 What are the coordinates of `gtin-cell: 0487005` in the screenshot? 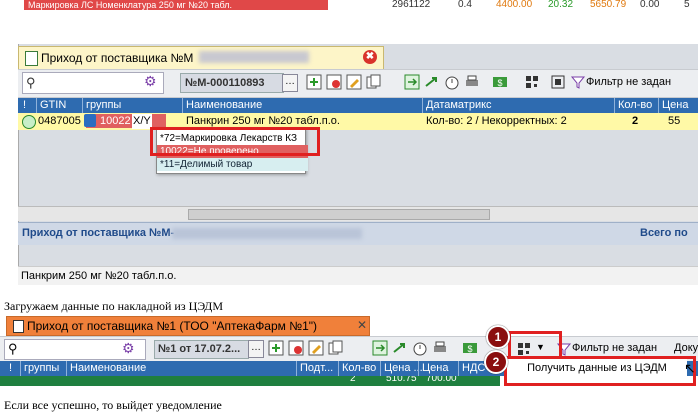 It's located at (59, 121).